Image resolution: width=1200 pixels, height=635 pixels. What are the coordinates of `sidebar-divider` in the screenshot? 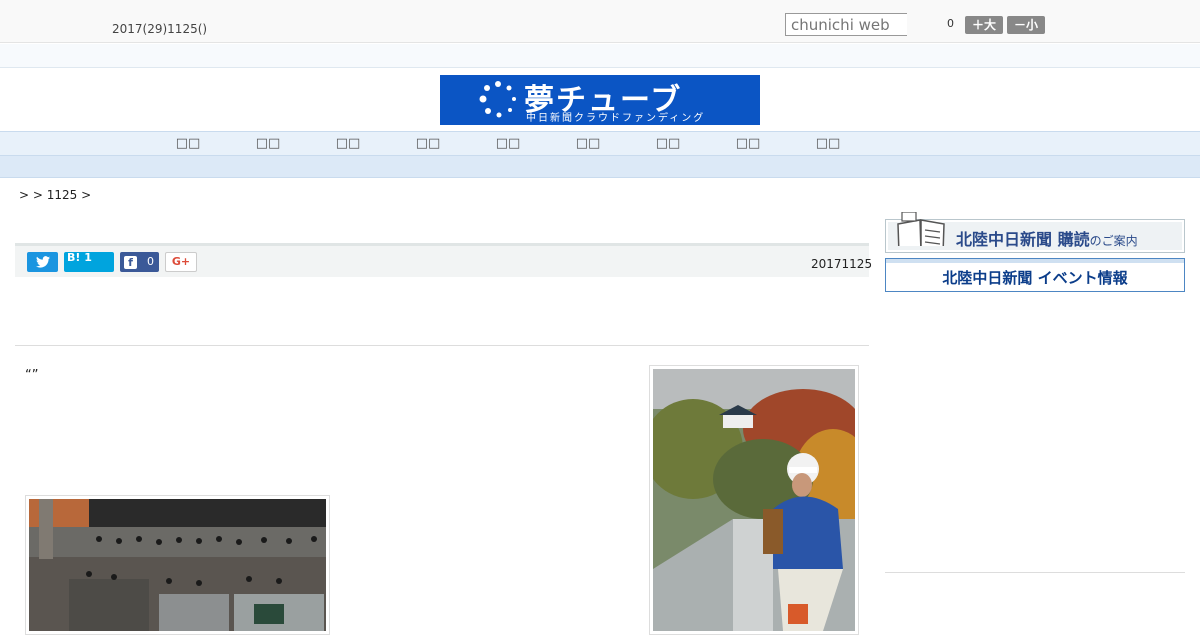 It's located at (1035, 572).